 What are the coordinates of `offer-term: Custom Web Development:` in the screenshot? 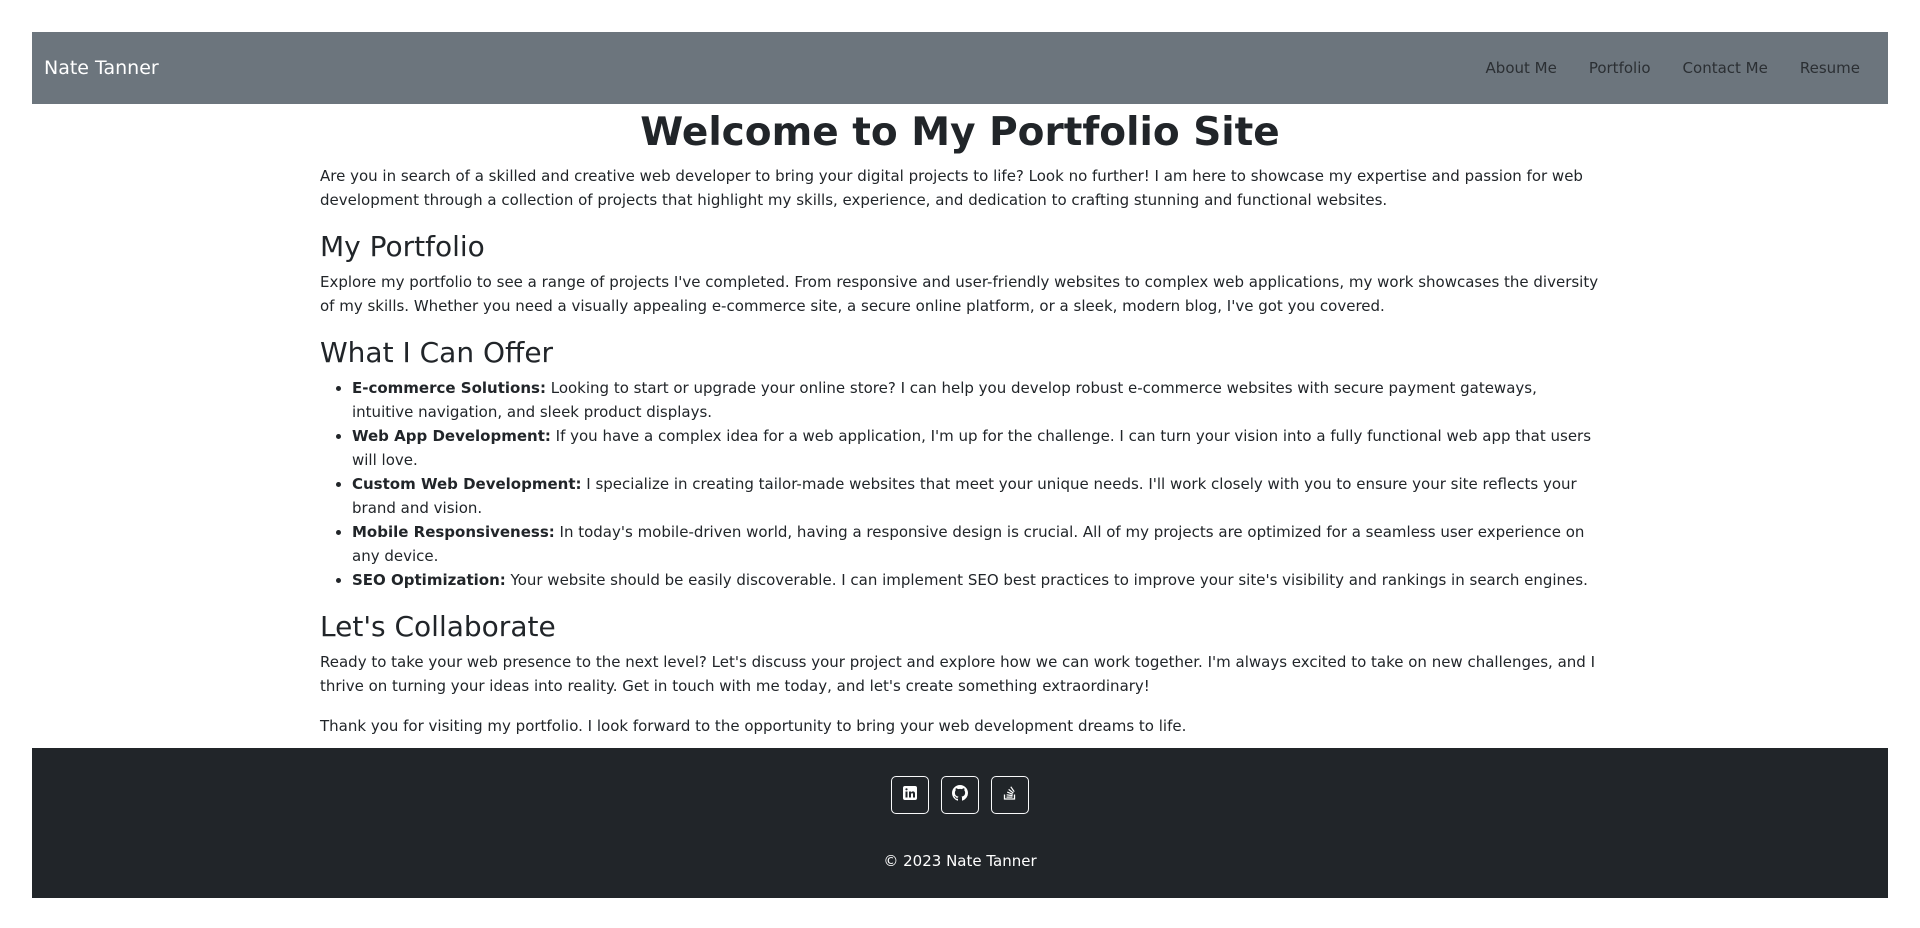 It's located at (467, 484).